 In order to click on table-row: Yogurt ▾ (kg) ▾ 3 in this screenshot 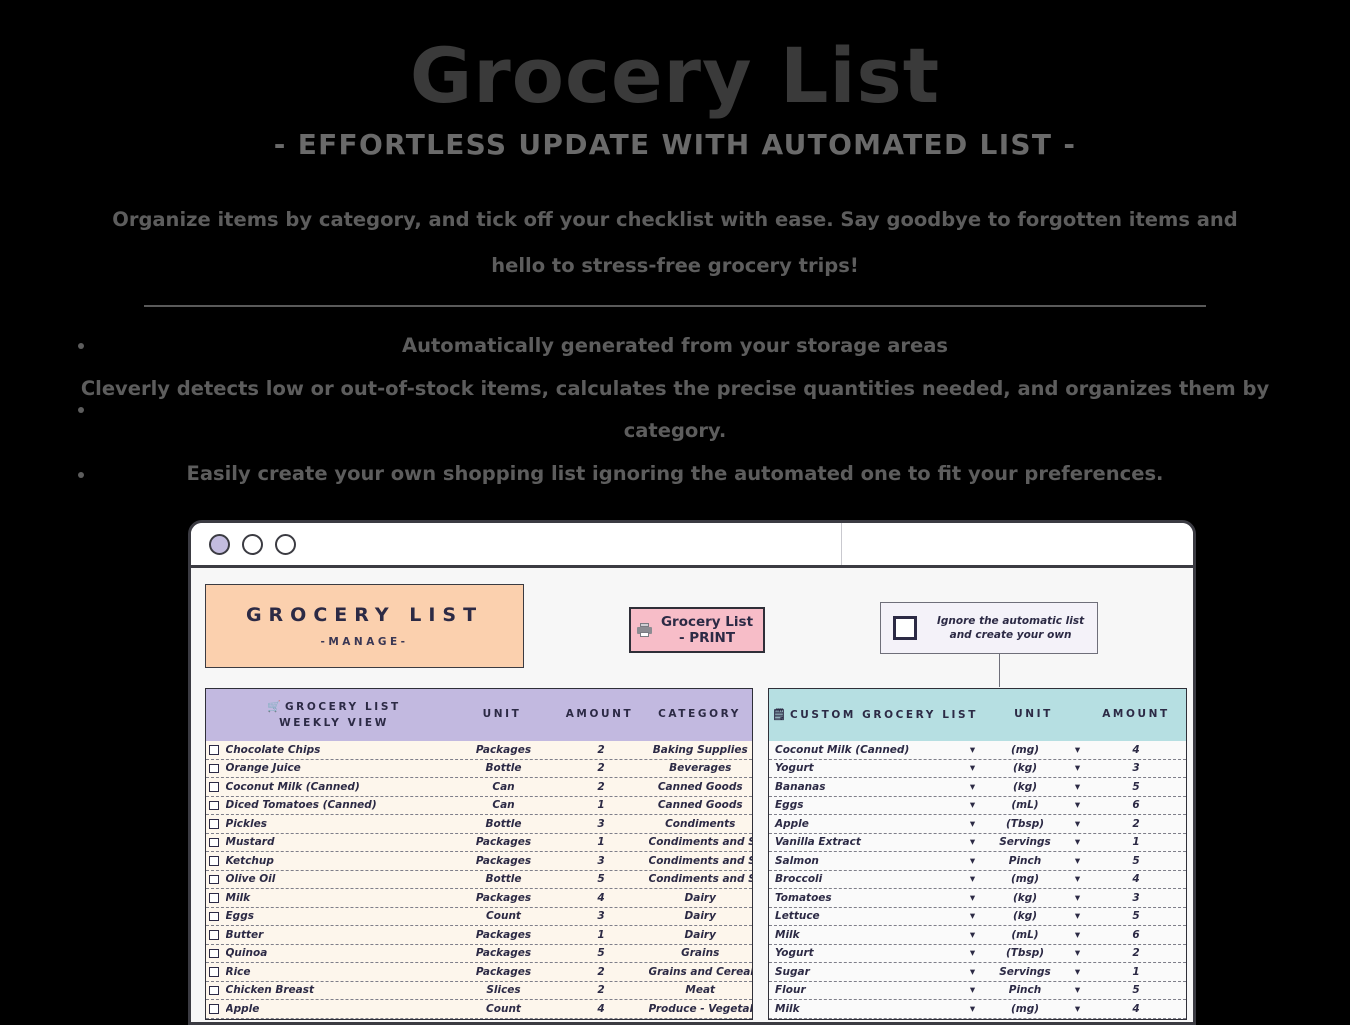, I will do `click(977, 768)`.